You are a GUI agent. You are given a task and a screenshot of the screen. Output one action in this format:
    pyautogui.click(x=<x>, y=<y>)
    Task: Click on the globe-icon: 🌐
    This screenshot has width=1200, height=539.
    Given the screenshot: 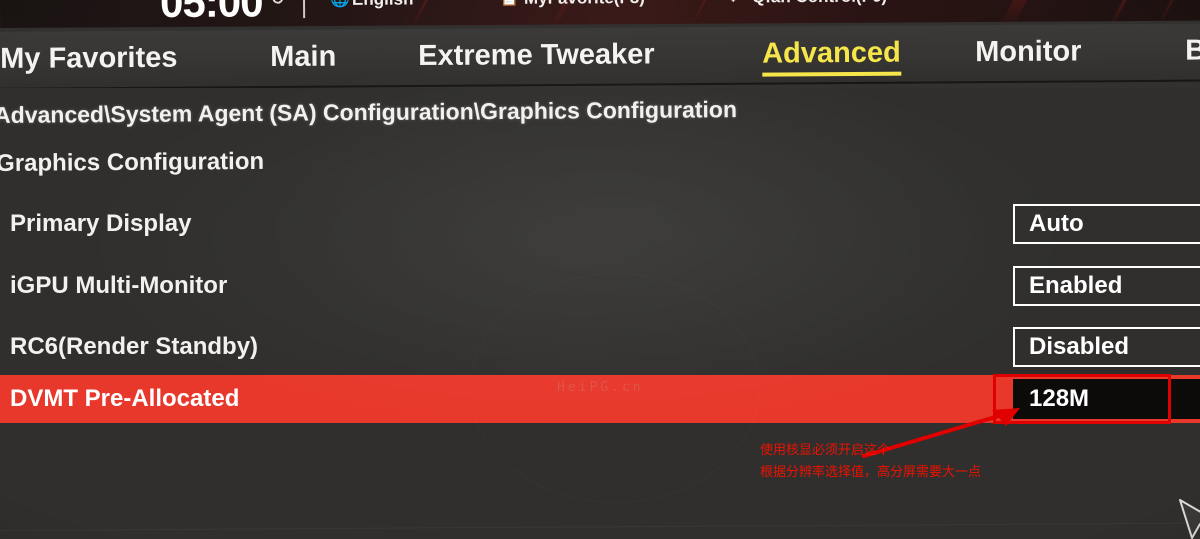 What is the action you would take?
    pyautogui.click(x=340, y=4)
    